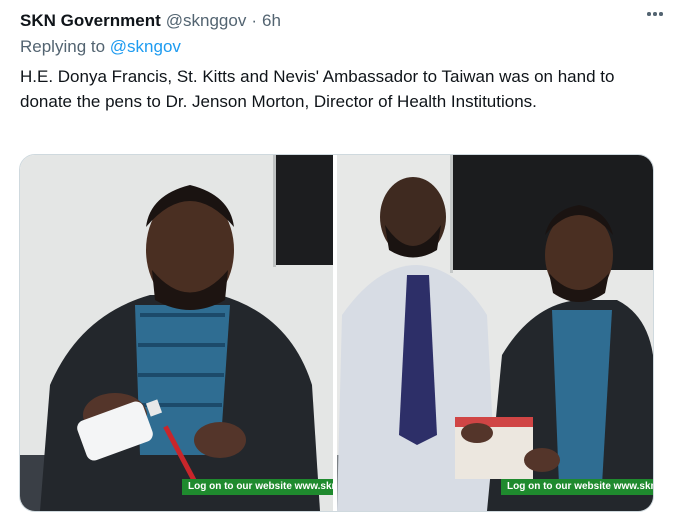  Describe the element at coordinates (655, 14) in the screenshot. I see `more-options-icon` at that location.